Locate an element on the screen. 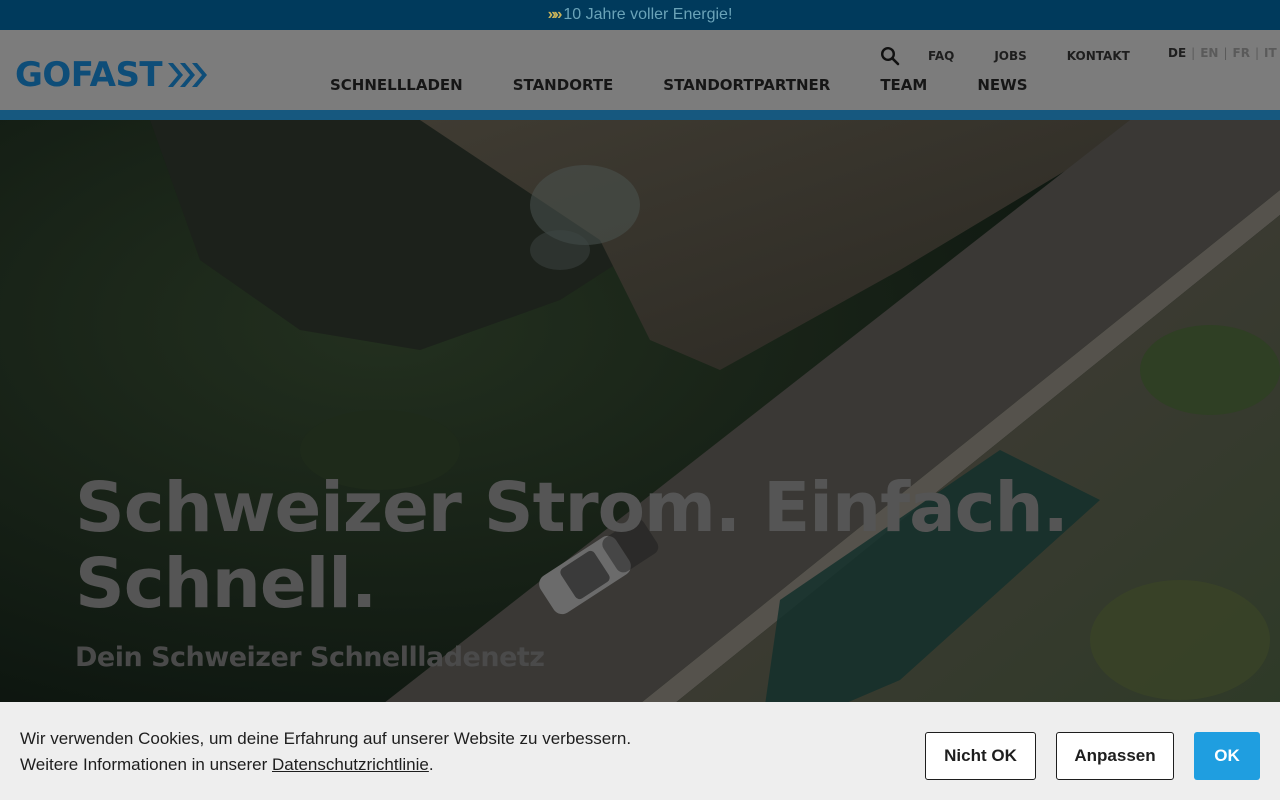 This screenshot has height=800, width=1280. lang-en: EN is located at coordinates (1209, 53).